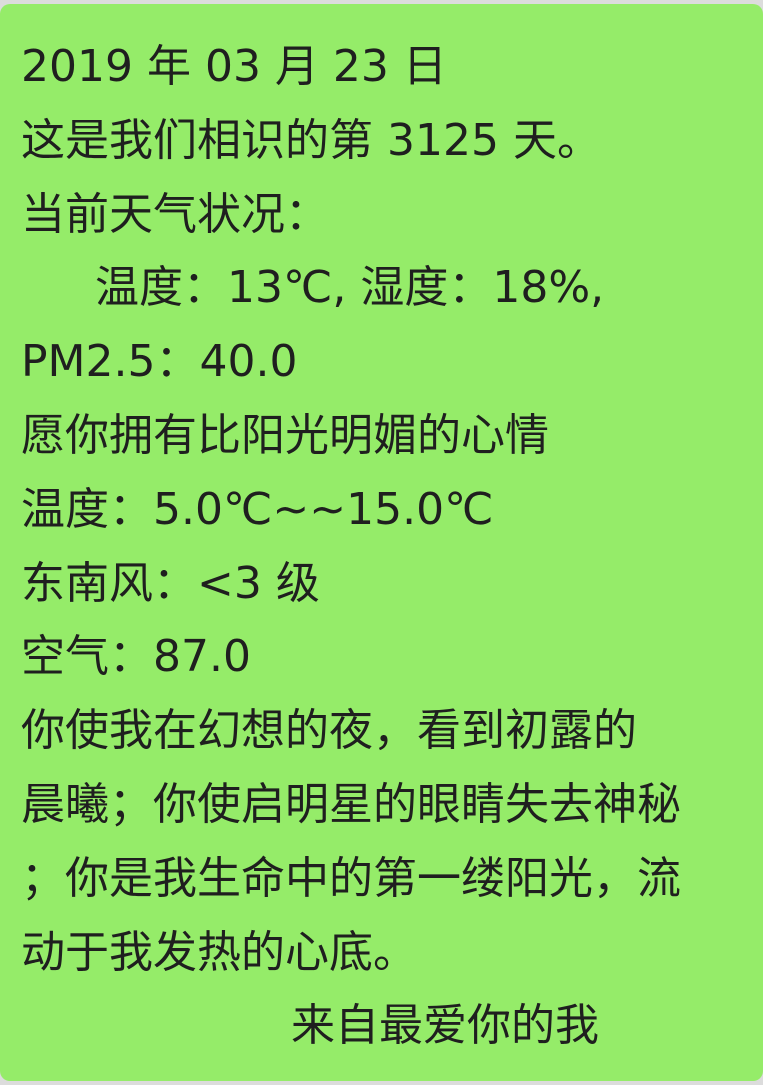  Describe the element at coordinates (445, 1026) in the screenshot. I see `message-line-signature: 来自最爱你的我` at that location.